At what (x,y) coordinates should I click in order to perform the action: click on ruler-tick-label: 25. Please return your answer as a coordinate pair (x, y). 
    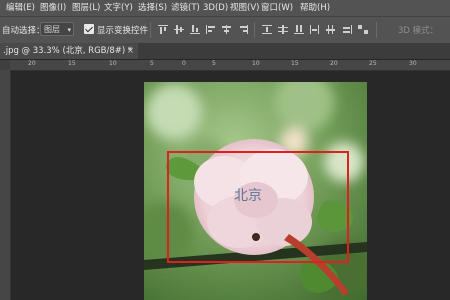
    Looking at the image, I should click on (373, 63).